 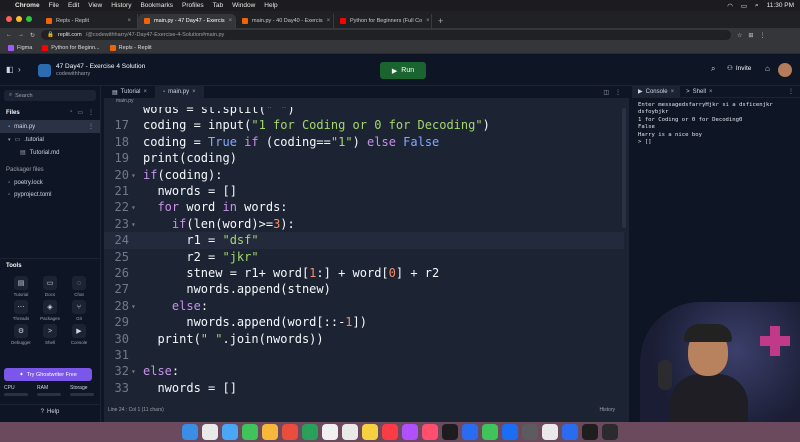 What do you see at coordinates (364, 339) in the screenshot?
I see `code-line: 30 print(" ".join(nwords))` at bounding box center [364, 339].